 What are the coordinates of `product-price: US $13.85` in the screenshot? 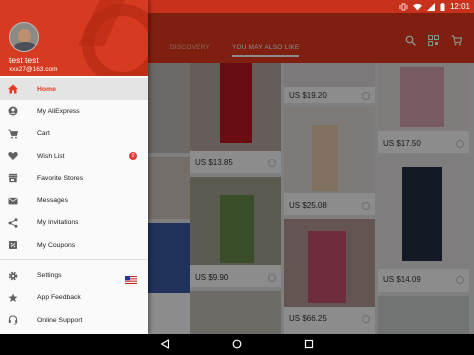 It's located at (214, 162).